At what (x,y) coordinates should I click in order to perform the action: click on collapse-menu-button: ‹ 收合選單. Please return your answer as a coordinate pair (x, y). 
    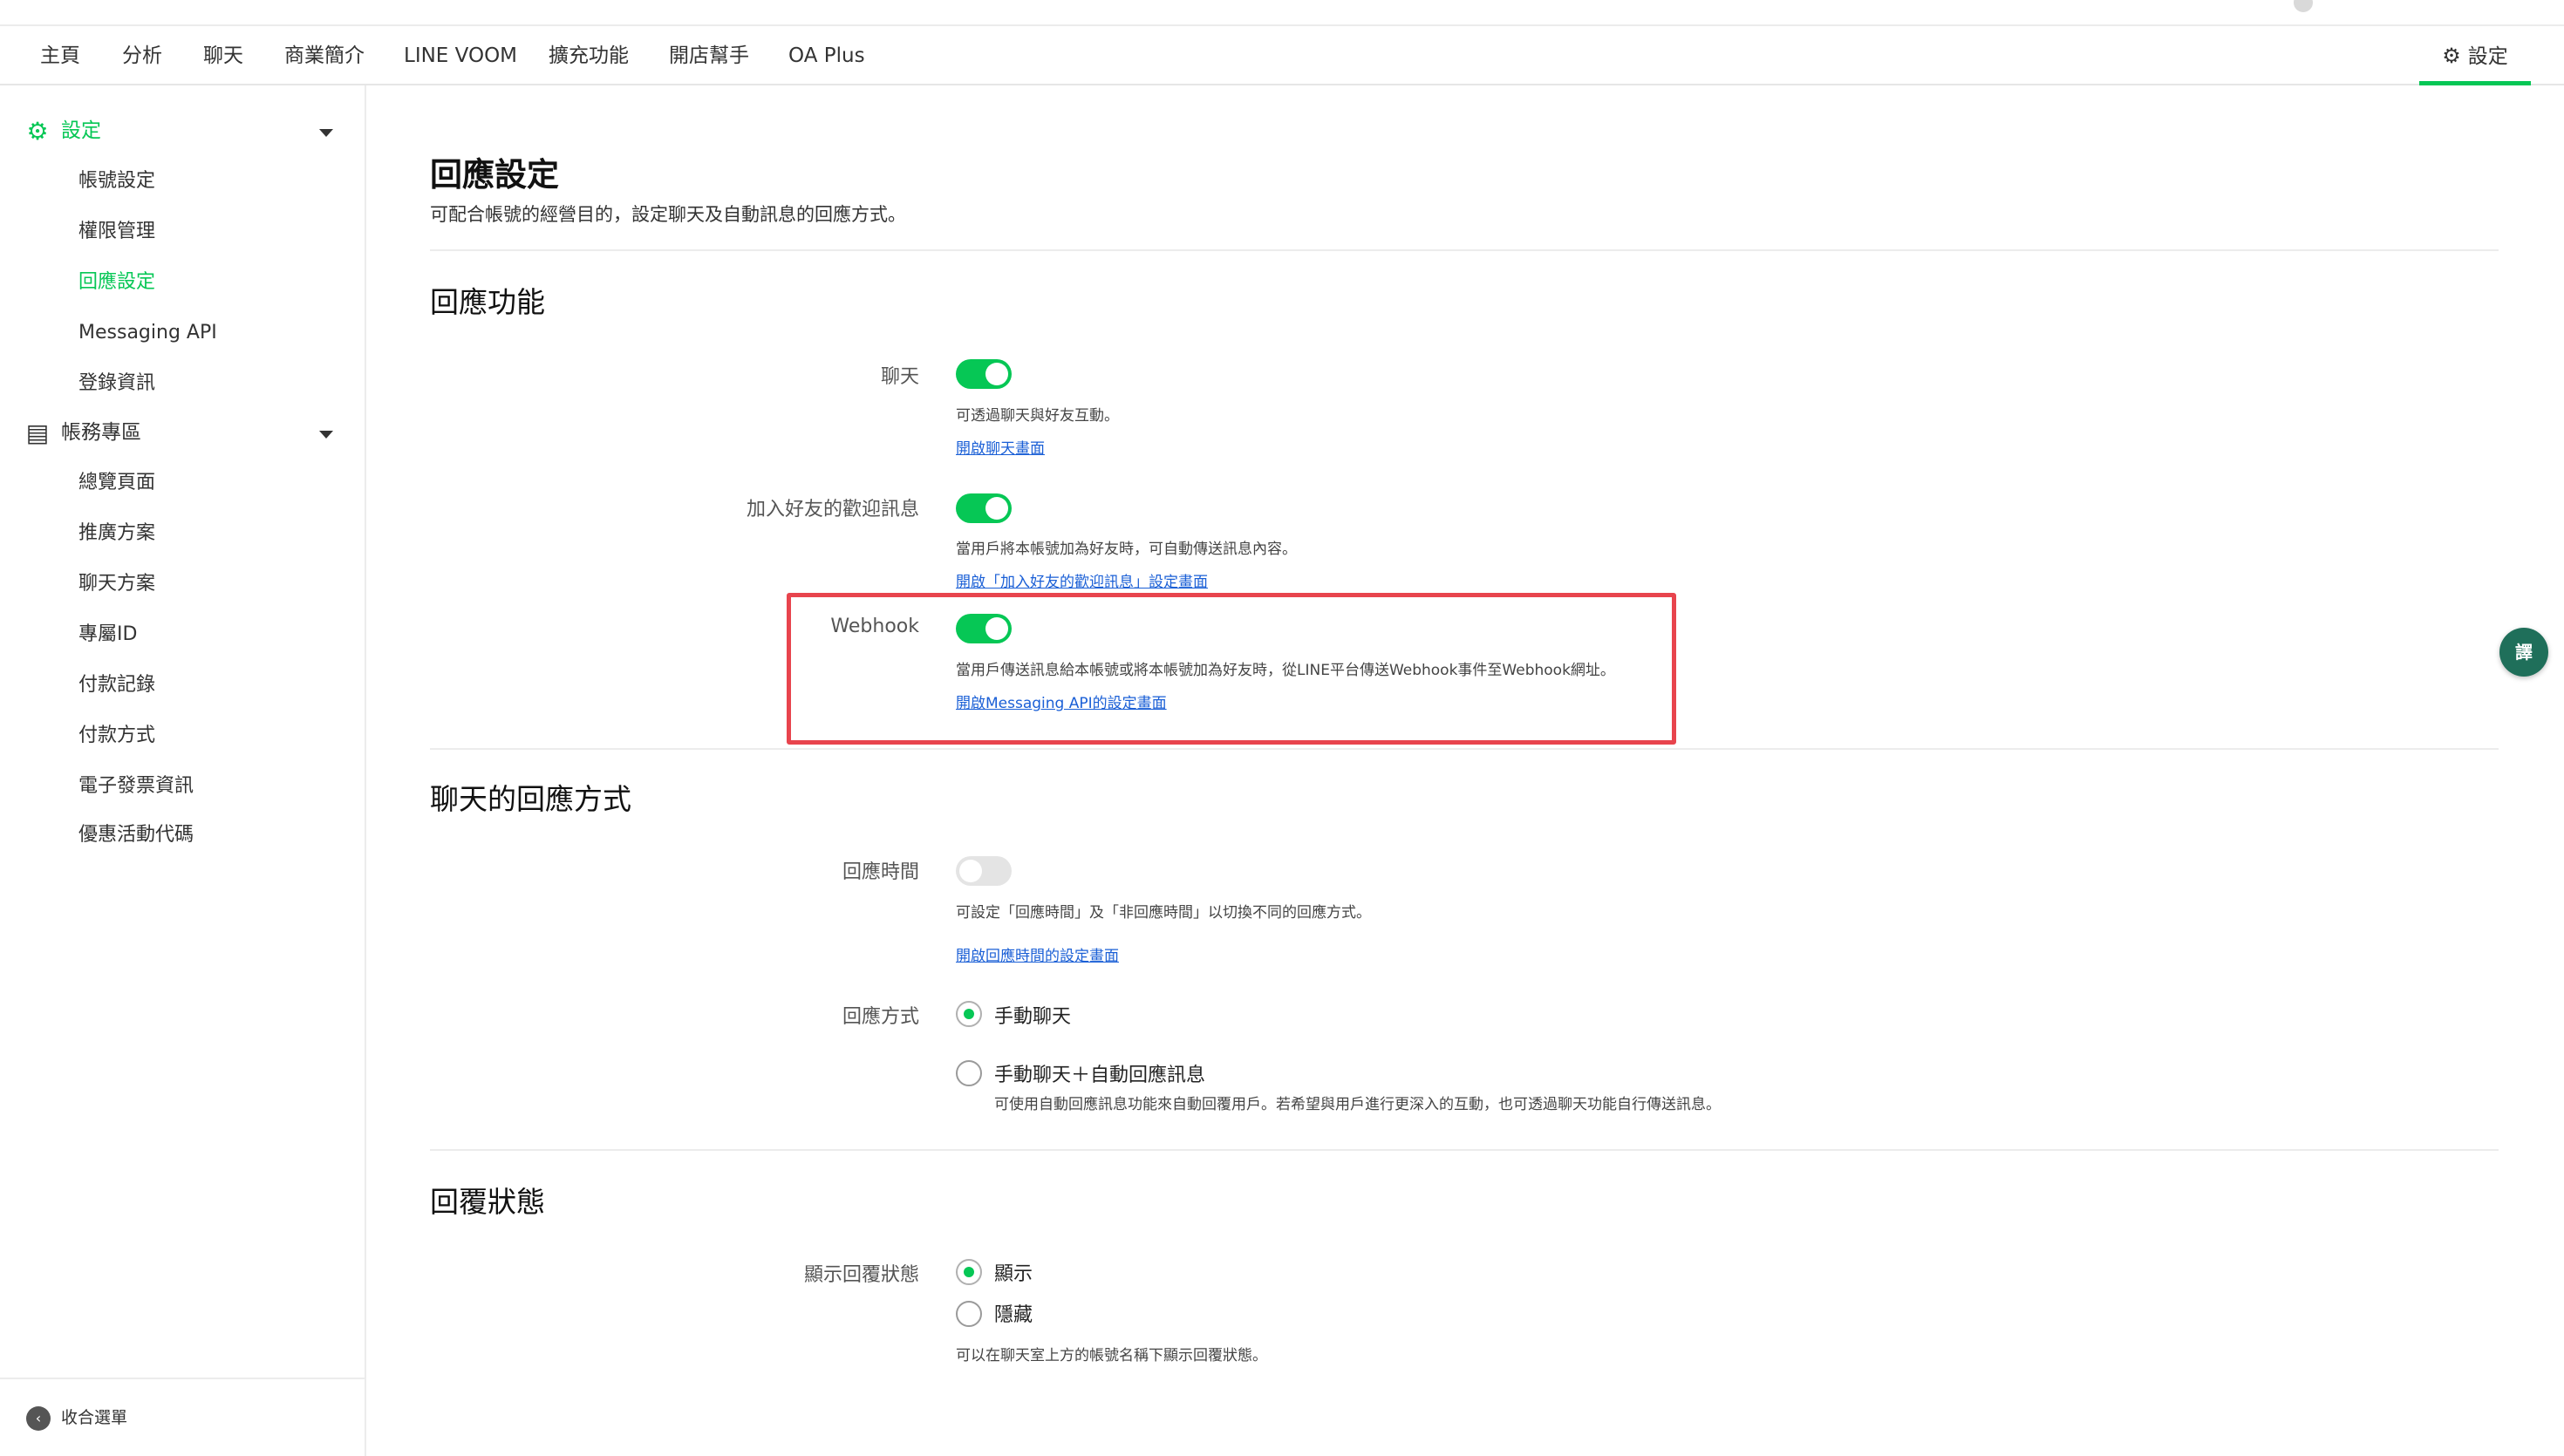
    Looking at the image, I should click on (76, 1417).